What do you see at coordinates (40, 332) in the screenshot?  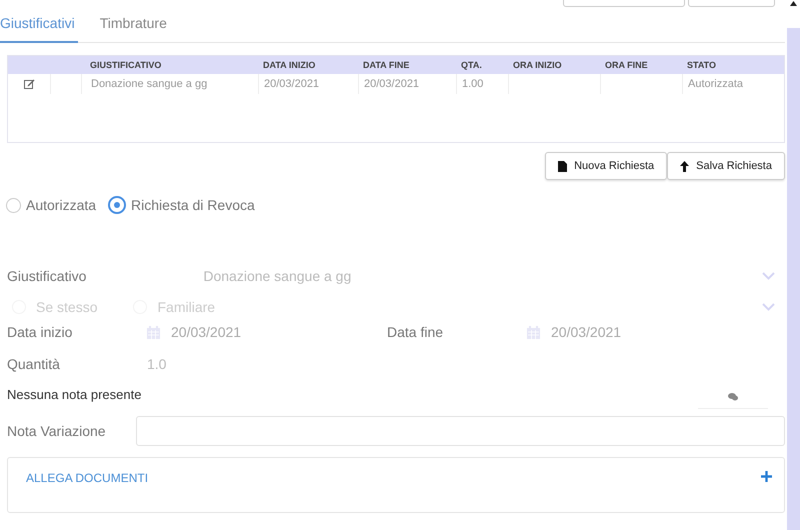 I see `field-label: Data inizio` at bounding box center [40, 332].